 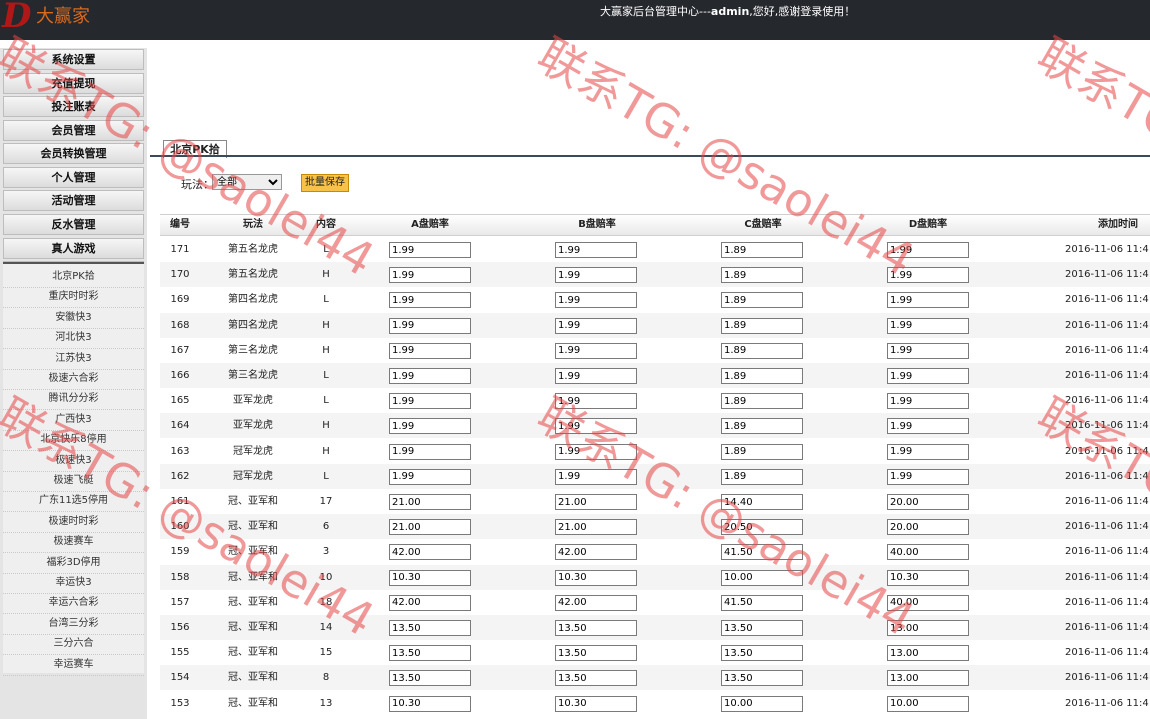 I want to click on sidebar-menu-item: 反水管理, so click(x=73, y=224).